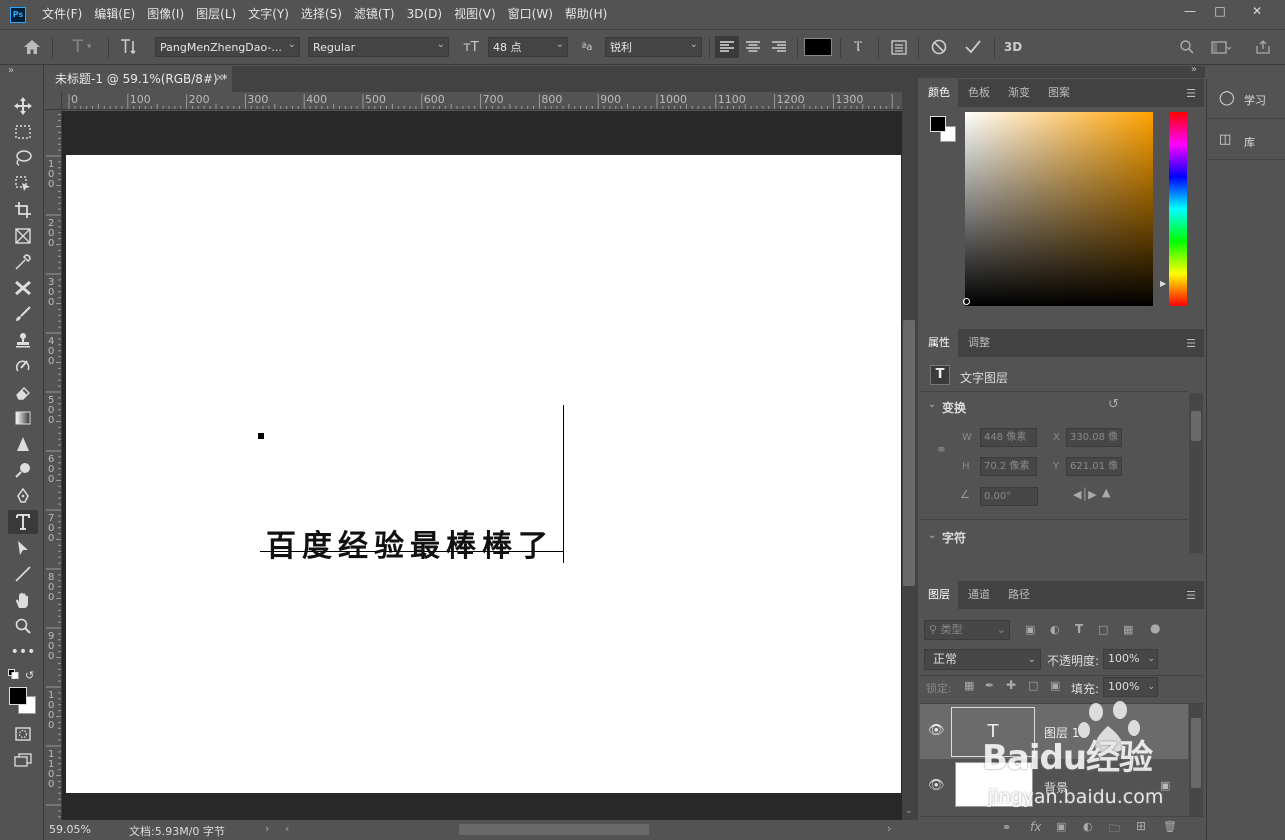 This screenshot has width=1285, height=840. Describe the element at coordinates (29, 675) in the screenshot. I see `swap-colors-icon: ↺` at that location.